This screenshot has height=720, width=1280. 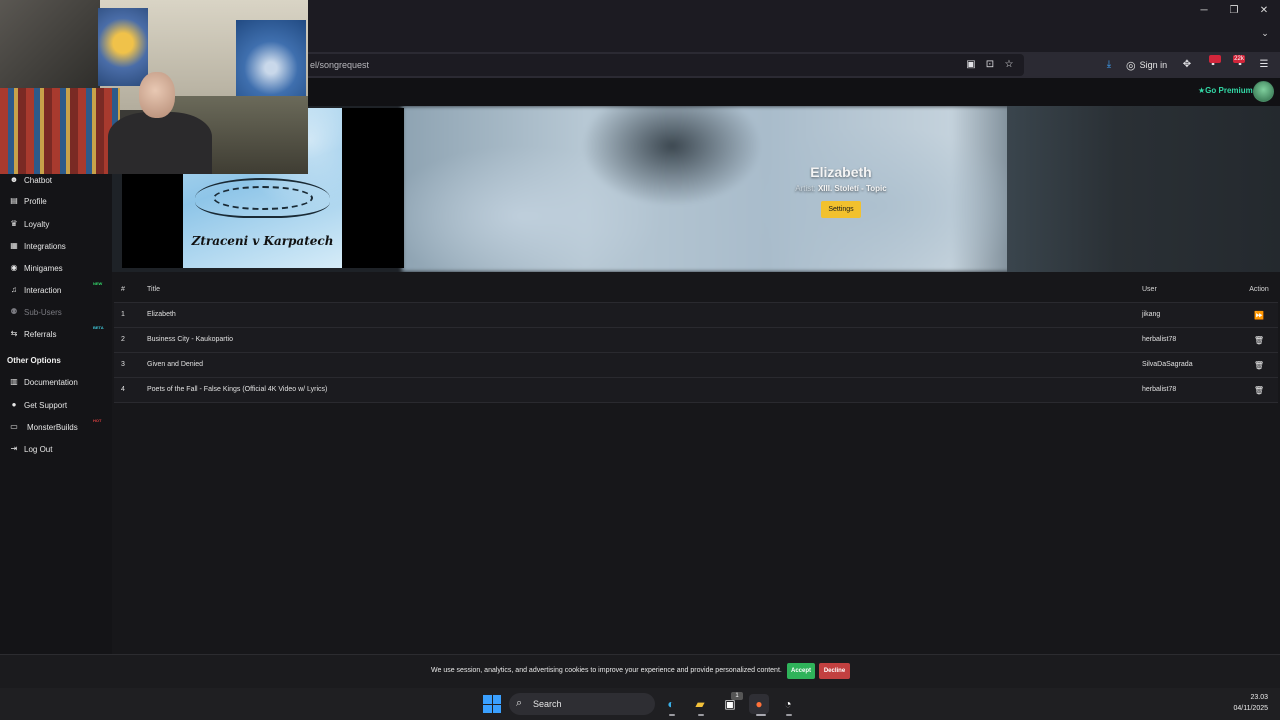 I want to click on column-header-number: #, so click(x=123, y=289).